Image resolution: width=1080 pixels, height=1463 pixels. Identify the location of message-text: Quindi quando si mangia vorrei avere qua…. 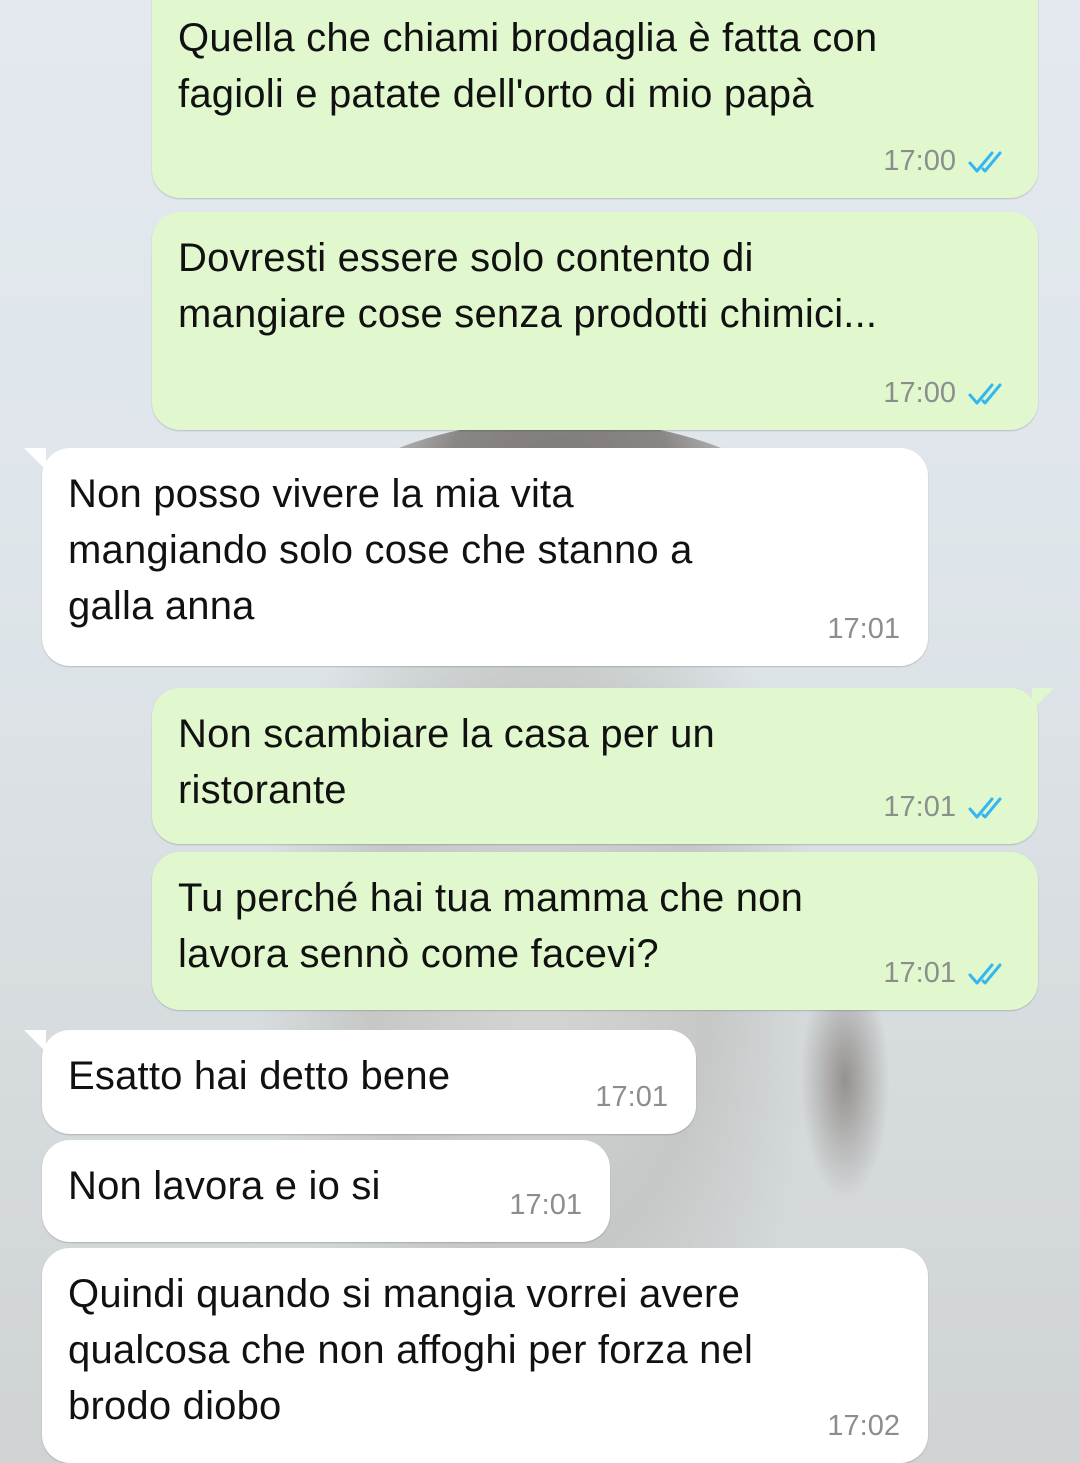
(411, 1350).